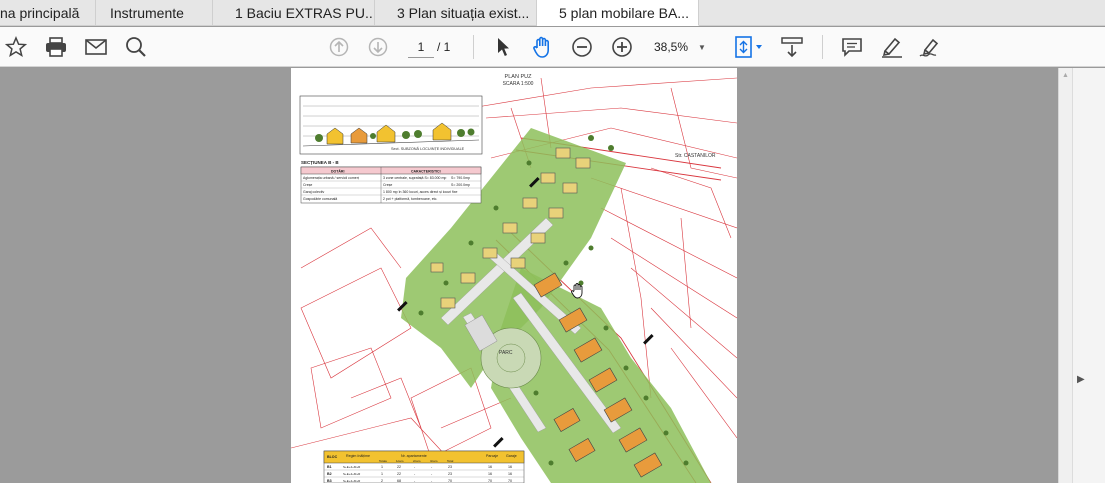  I want to click on comment-icon, so click(852, 47).